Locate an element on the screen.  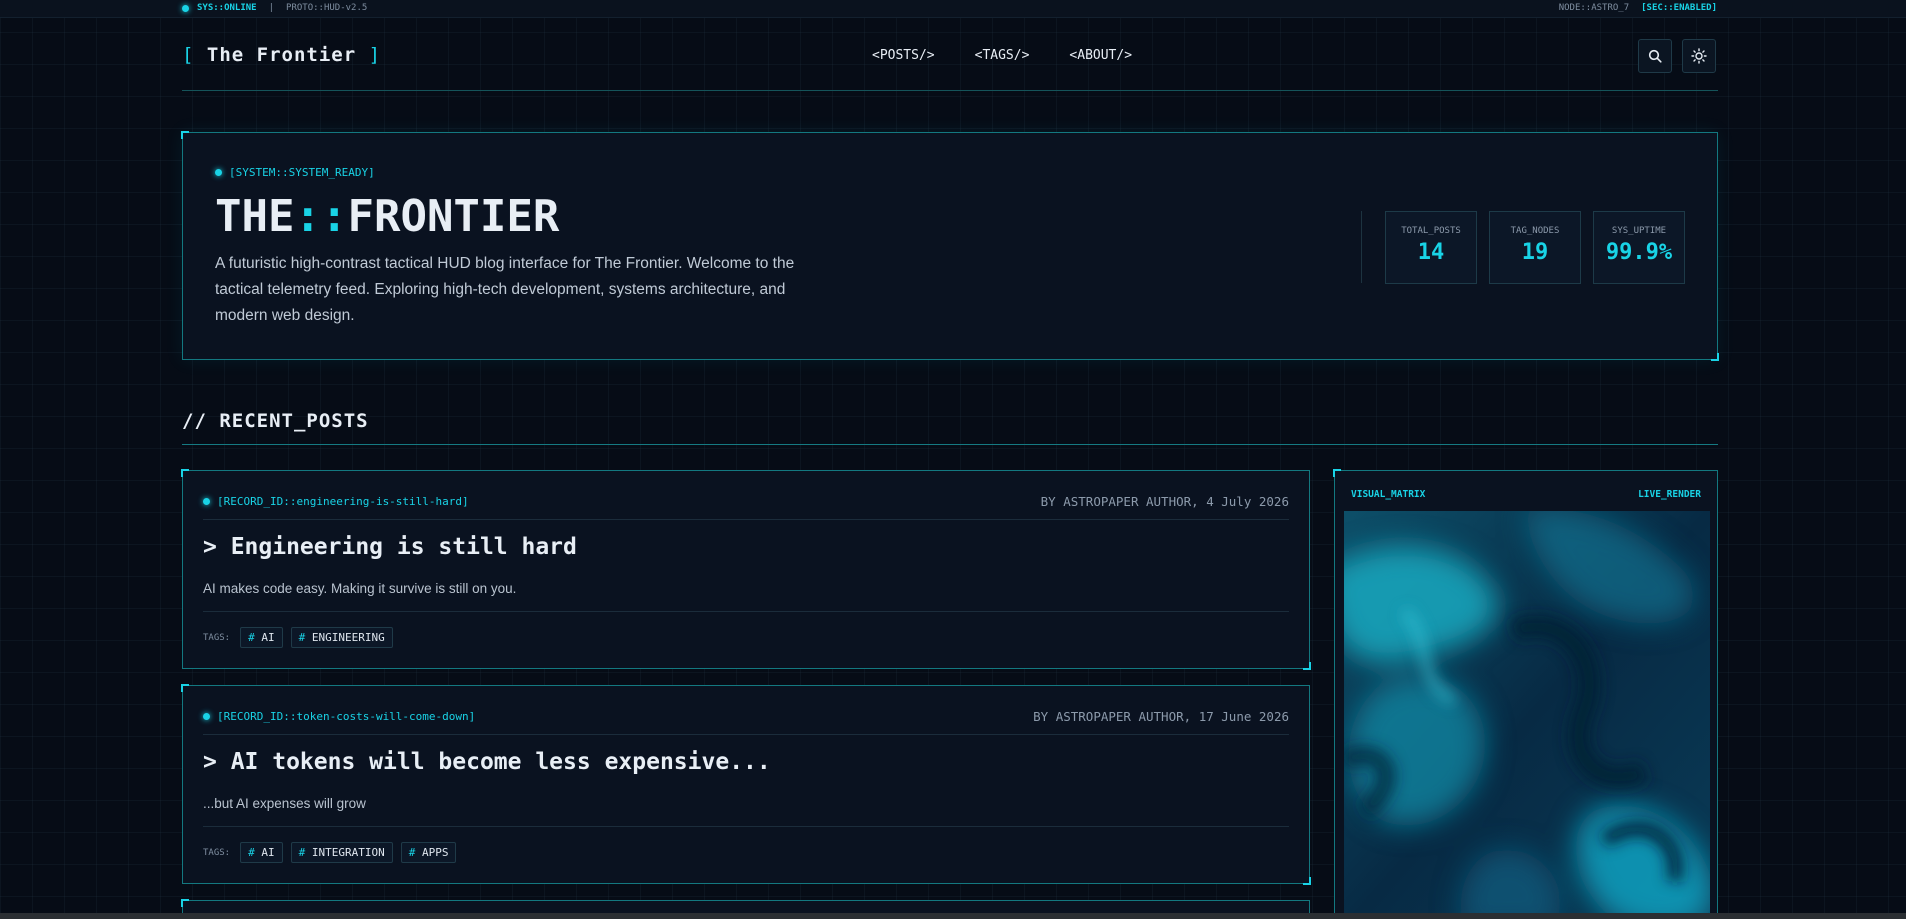
fluid-render-graphic is located at coordinates (1527, 715).